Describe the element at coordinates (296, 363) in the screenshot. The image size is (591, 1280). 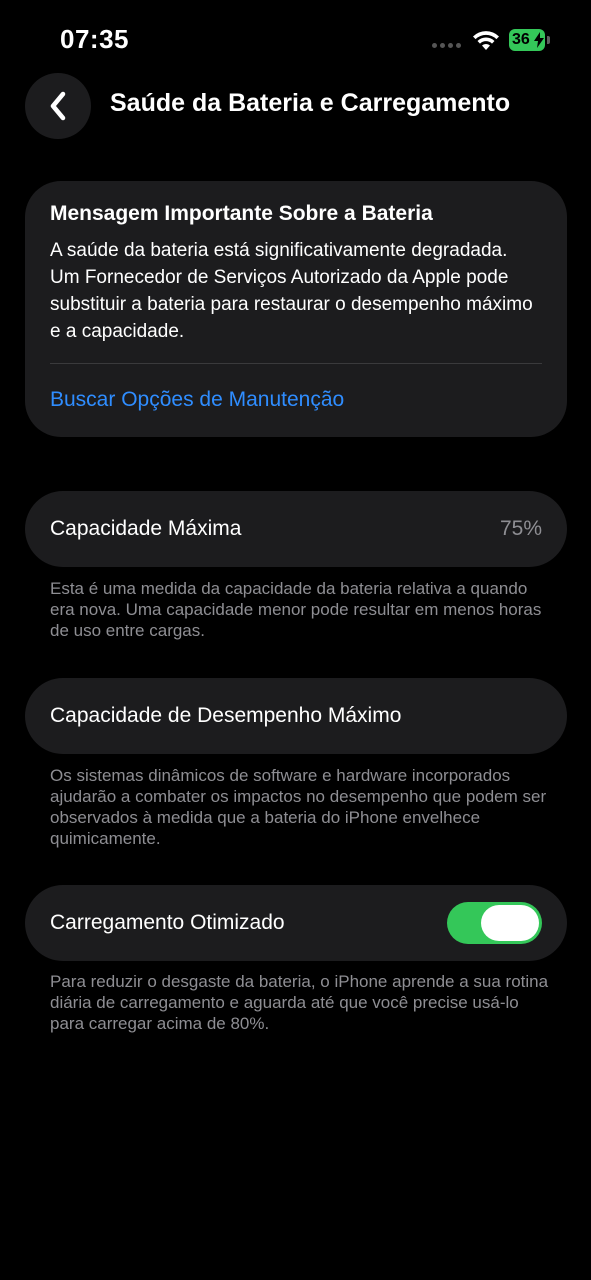
I see `divider` at that location.